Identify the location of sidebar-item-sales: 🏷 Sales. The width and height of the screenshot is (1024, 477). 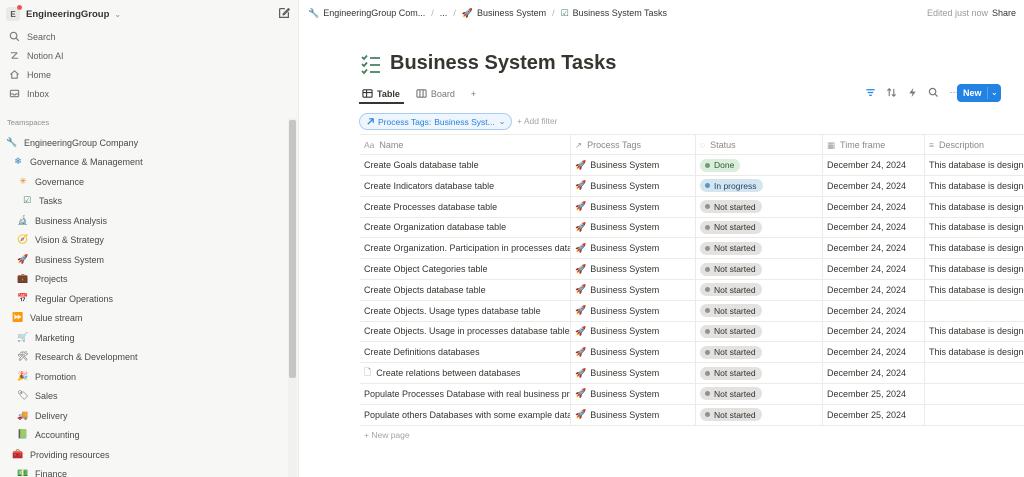
(157, 395).